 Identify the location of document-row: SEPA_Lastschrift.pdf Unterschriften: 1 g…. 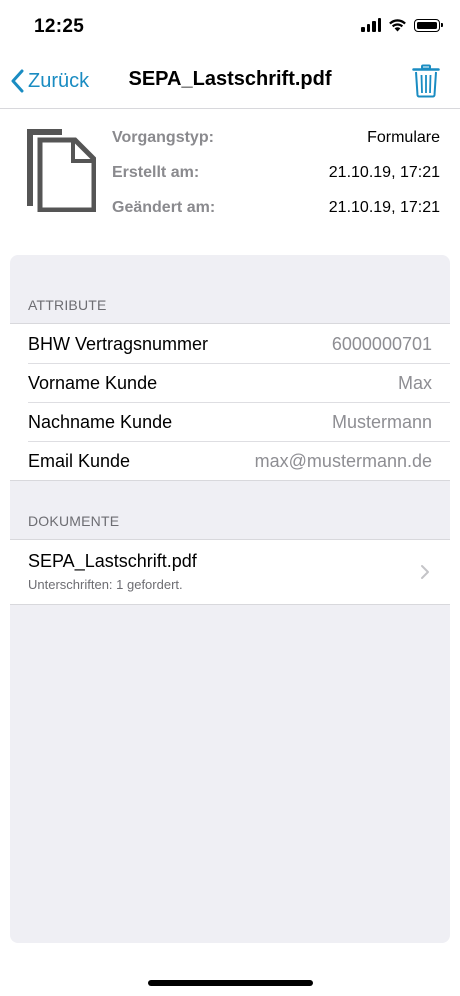
(230, 572).